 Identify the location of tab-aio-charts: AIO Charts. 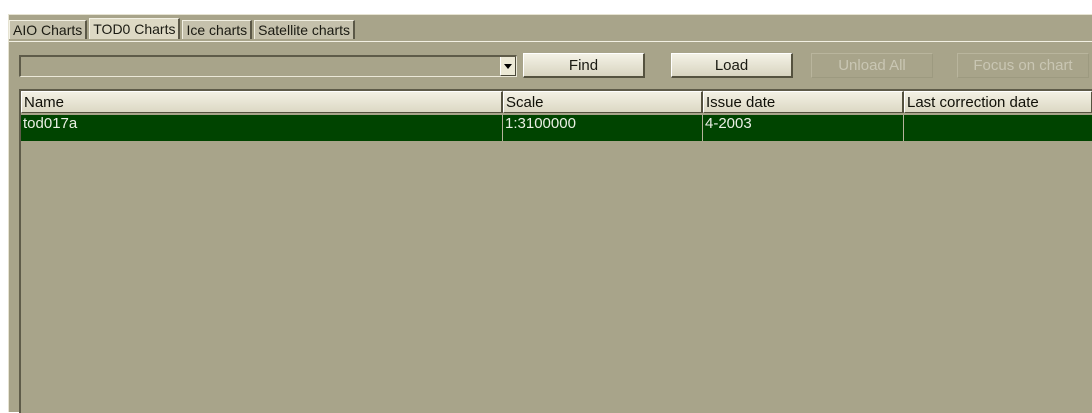
(48, 29).